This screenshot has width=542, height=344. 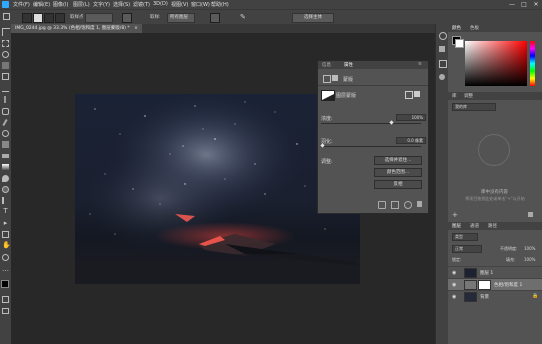 What do you see at coordinates (5, 4) in the screenshot?
I see `ps-logo-icon` at bounding box center [5, 4].